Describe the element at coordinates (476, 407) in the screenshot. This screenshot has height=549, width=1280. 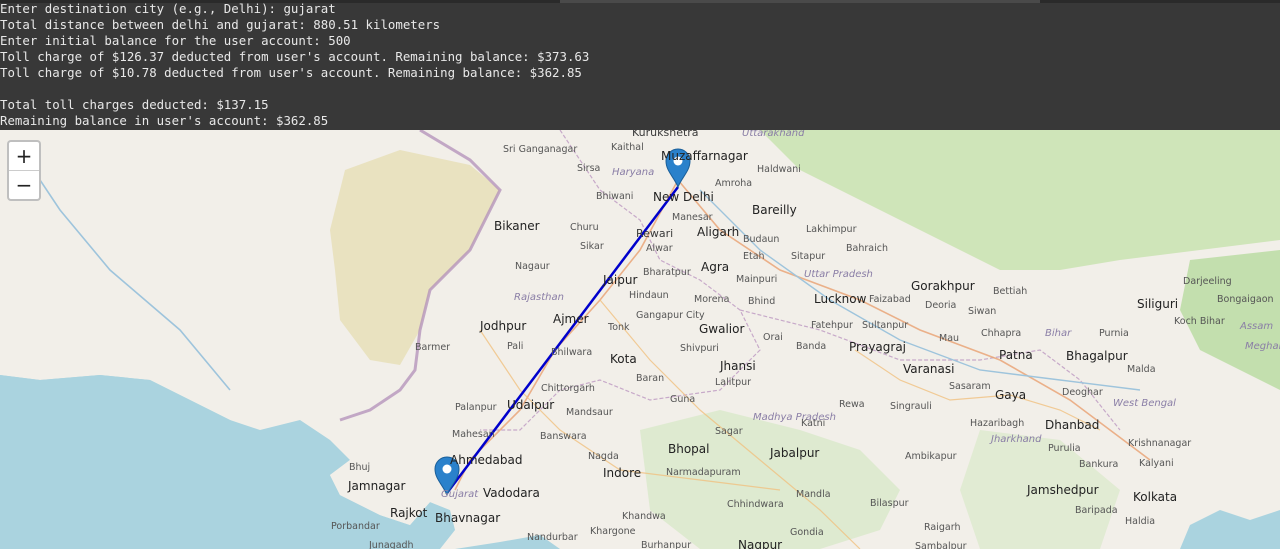
I see `map-label: Palanpur` at that location.